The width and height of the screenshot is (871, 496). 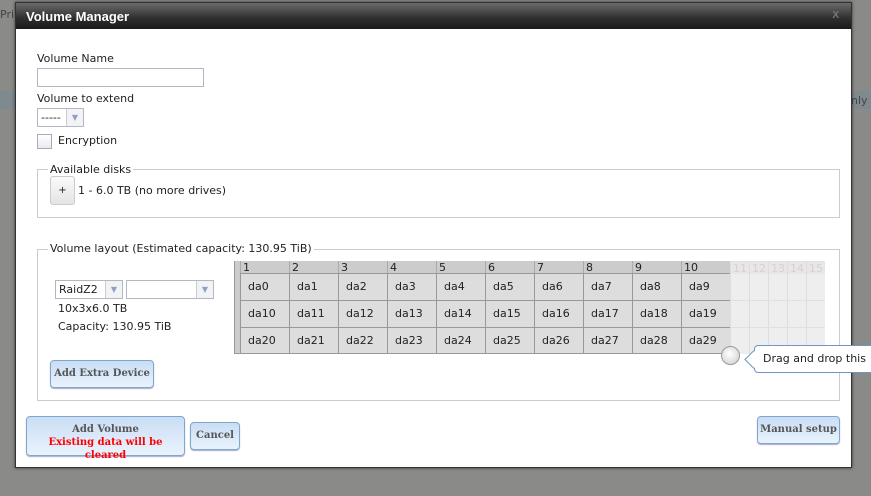 I want to click on grid-extra-column: 14, so click(x=796, y=307).